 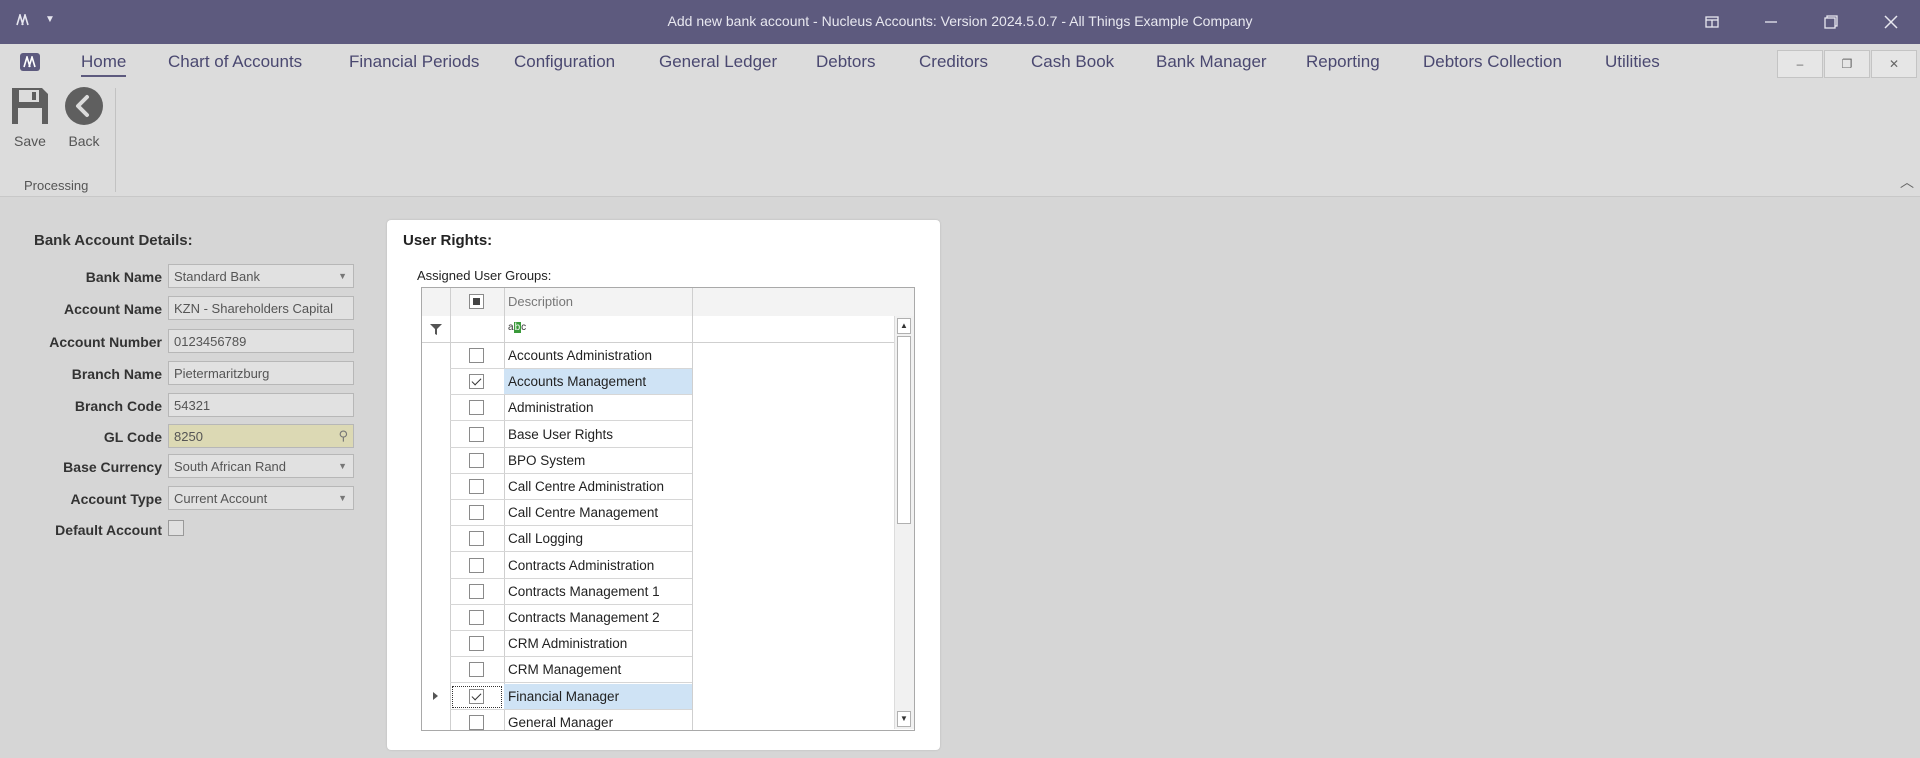 I want to click on collapse-ribbon-icon: ︿, so click(x=1907, y=182).